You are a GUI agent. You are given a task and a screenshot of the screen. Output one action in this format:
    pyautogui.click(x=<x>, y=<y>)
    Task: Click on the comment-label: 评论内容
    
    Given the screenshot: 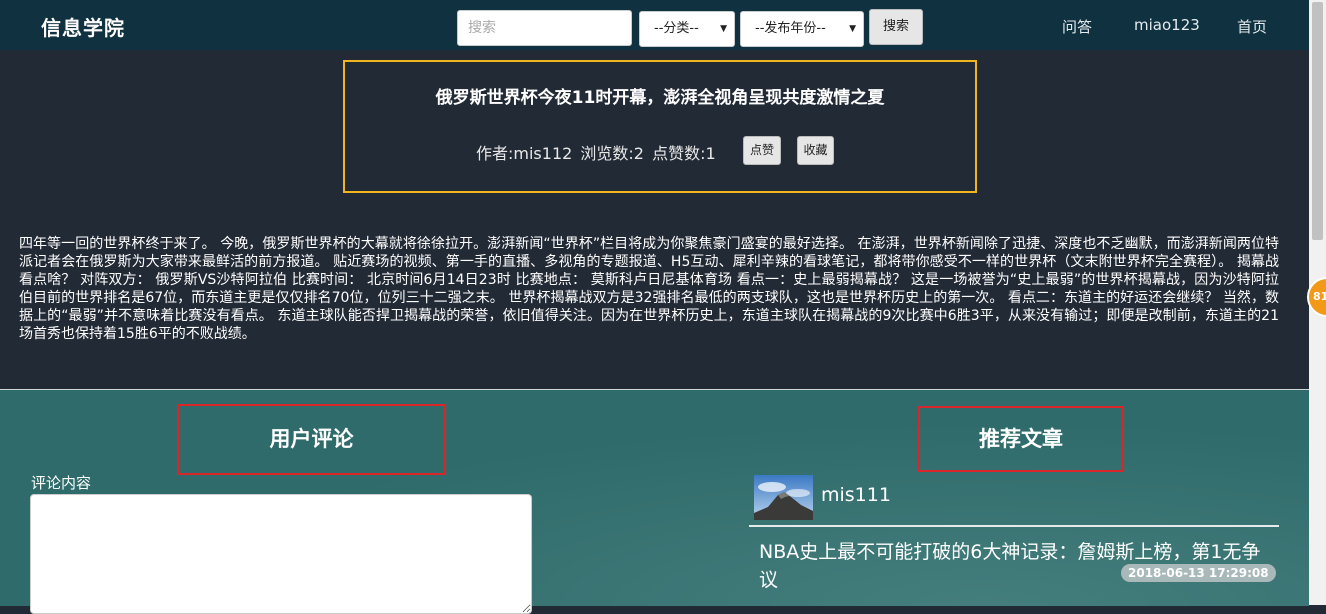 What is the action you would take?
    pyautogui.click(x=61, y=483)
    